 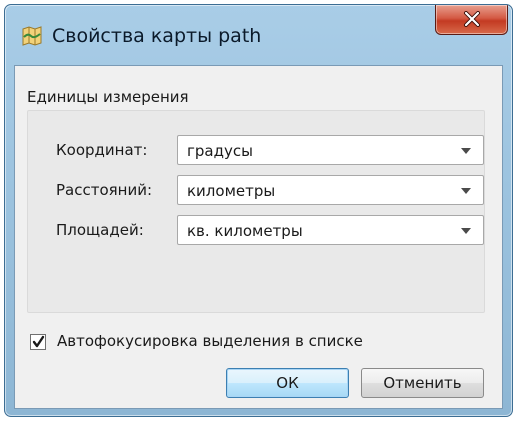 I want to click on area-label: Площадей:, so click(x=100, y=230).